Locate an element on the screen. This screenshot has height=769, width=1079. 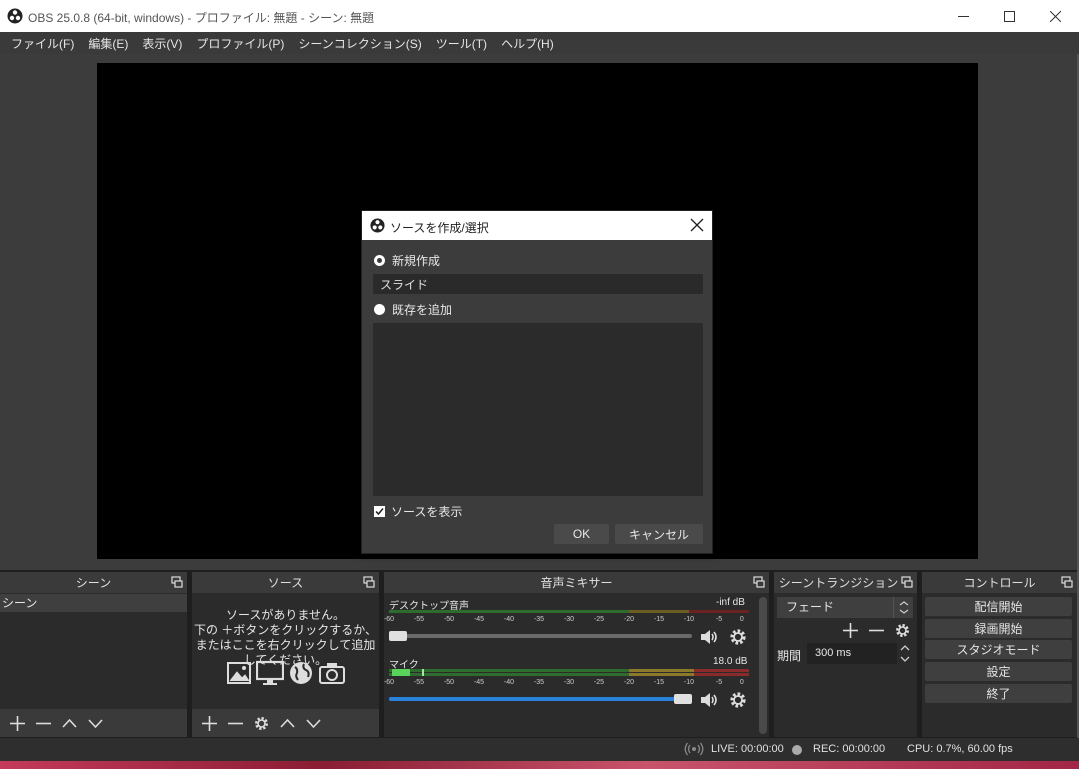
cpu-status: CPU: 0.7%, 60.00 fps is located at coordinates (960, 749).